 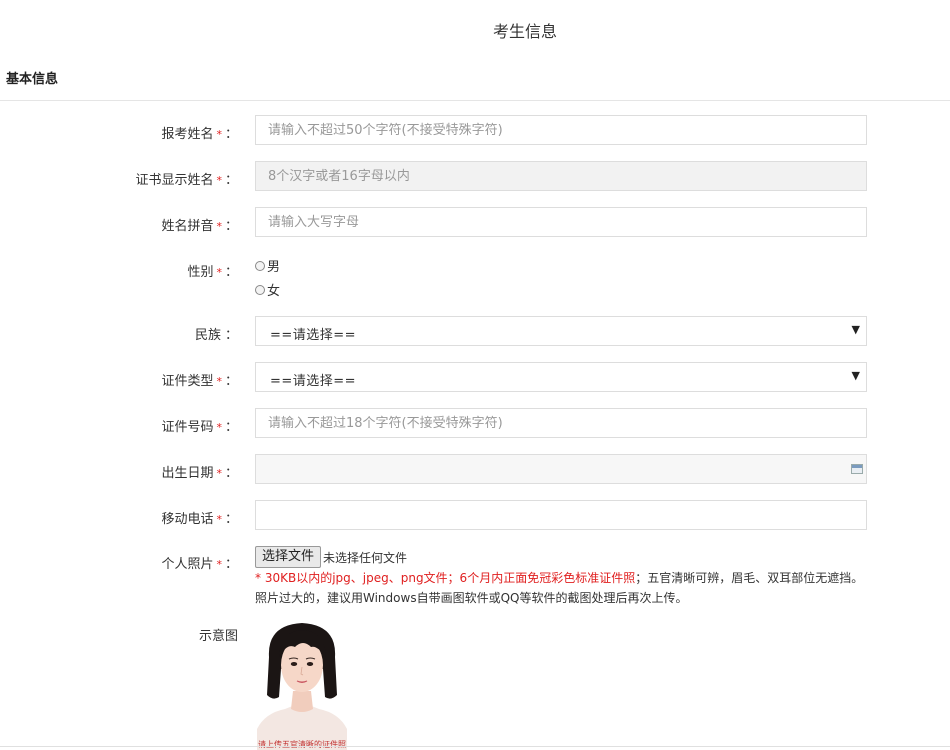 What do you see at coordinates (561, 469) in the screenshot?
I see `birth-date-input` at bounding box center [561, 469].